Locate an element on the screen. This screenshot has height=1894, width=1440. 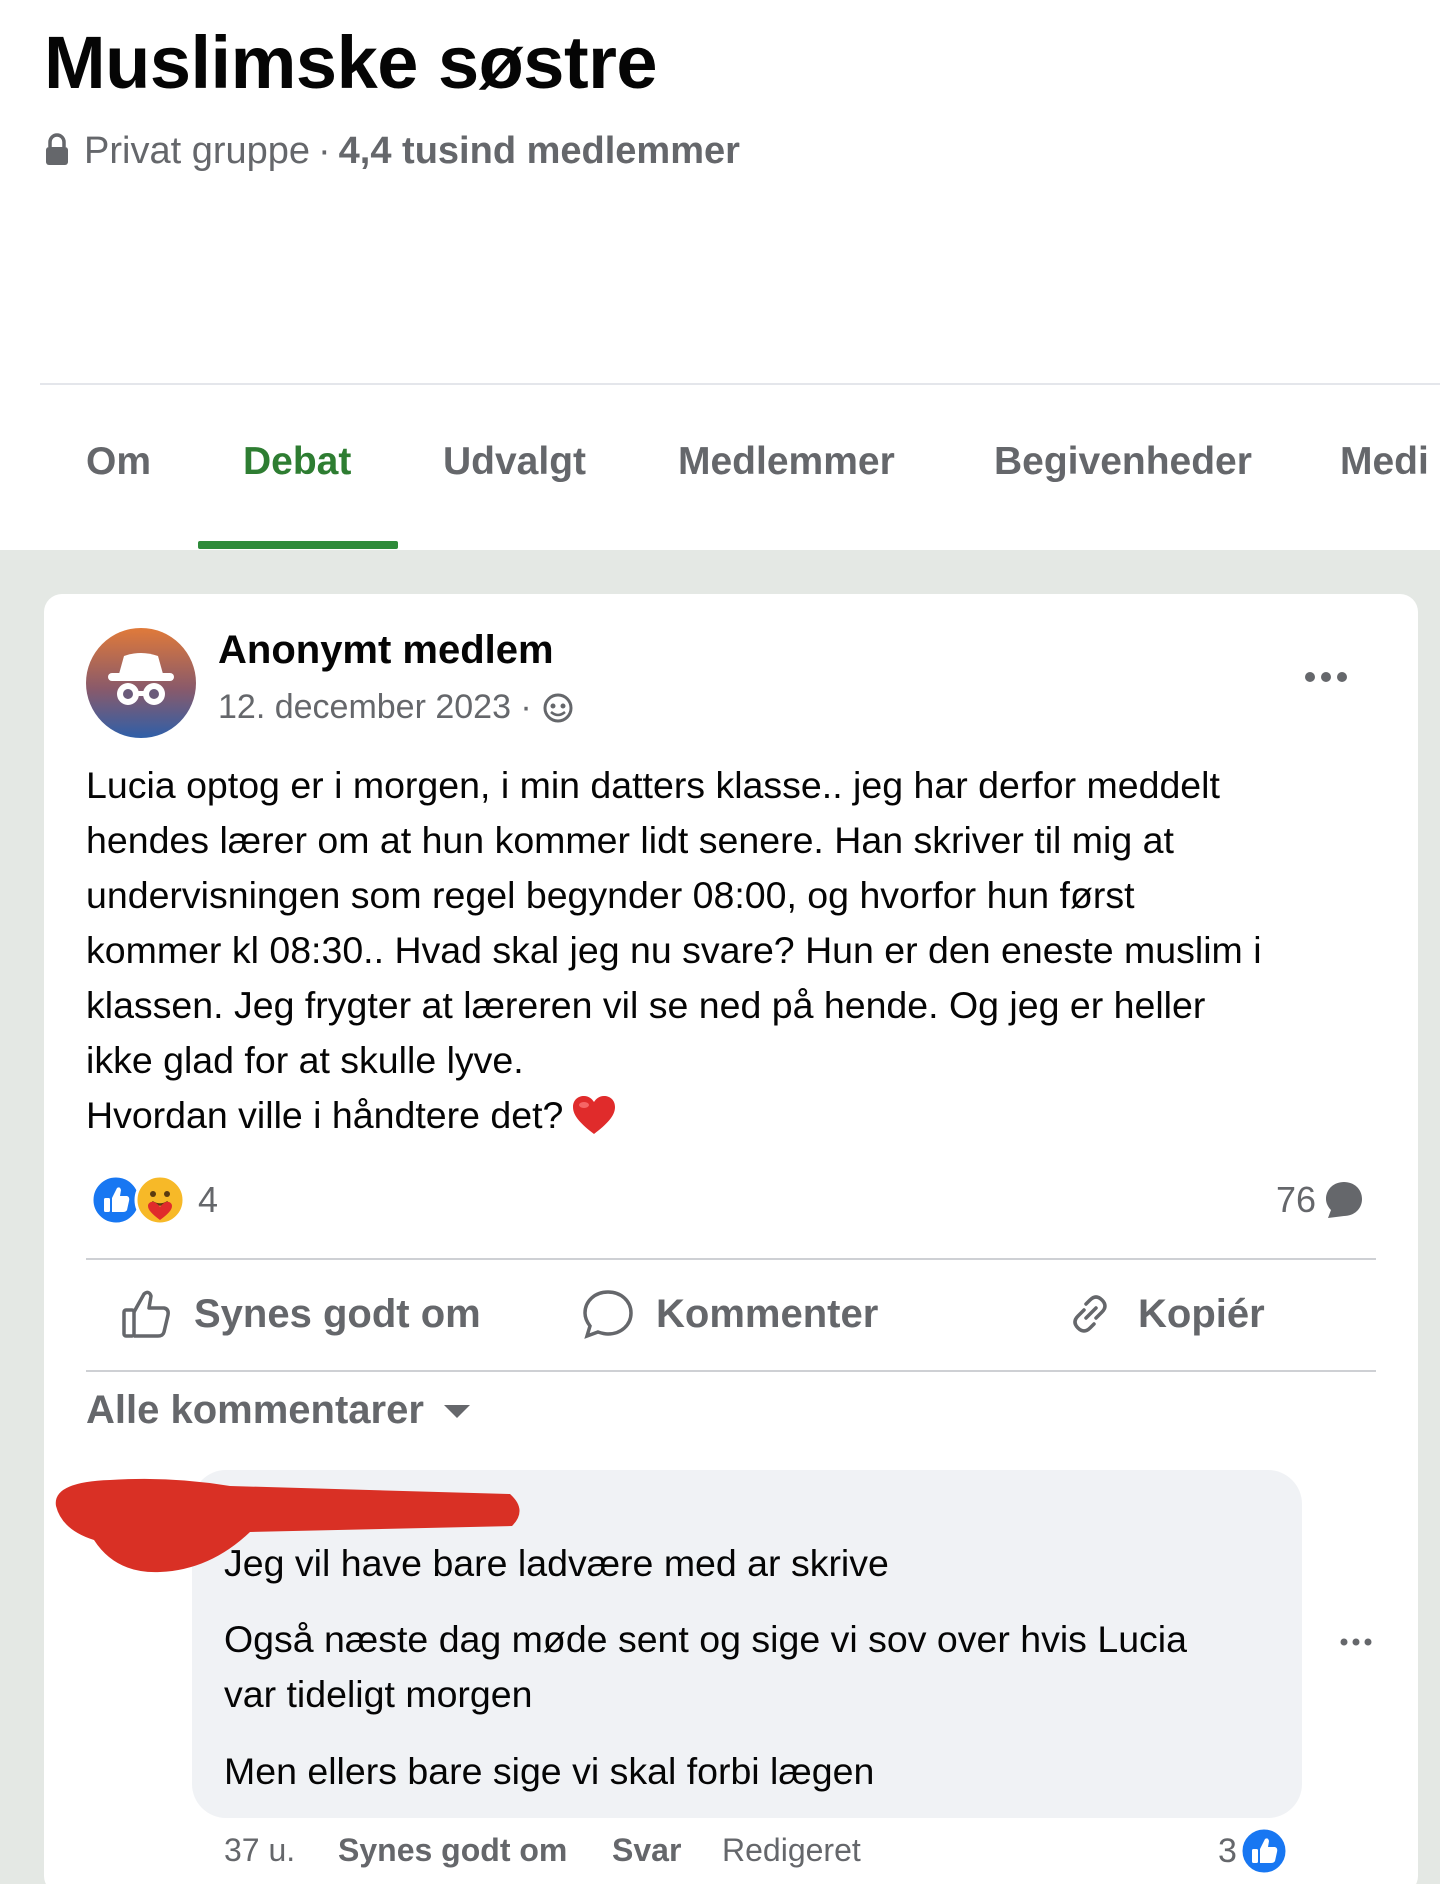
like-reaction-icon is located at coordinates (1264, 1851).